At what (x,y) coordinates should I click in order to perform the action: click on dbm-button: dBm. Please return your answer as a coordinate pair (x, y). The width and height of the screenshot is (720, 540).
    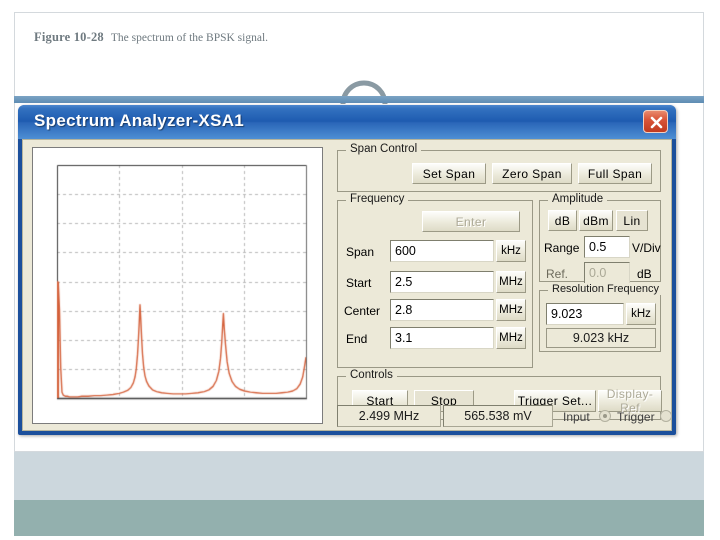
    Looking at the image, I should click on (596, 220).